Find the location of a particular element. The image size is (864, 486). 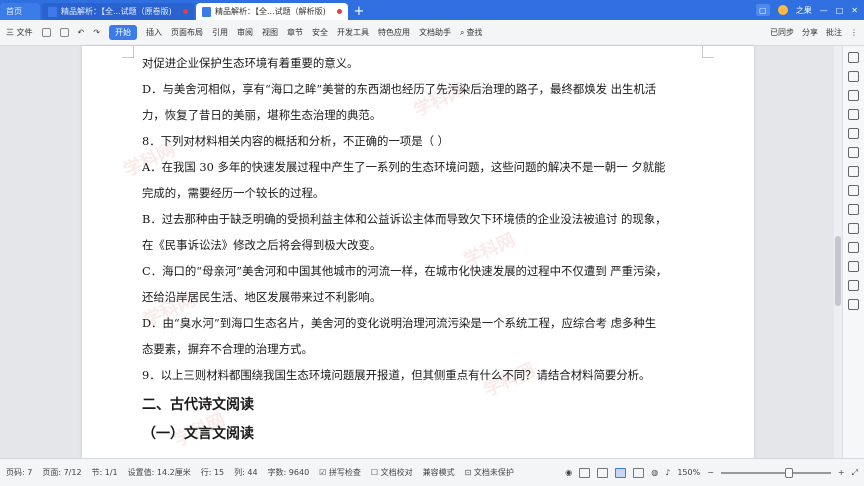

paragraph-line: 对促进企业保护生态环境有着重要的意义。 is located at coordinates (250, 63).